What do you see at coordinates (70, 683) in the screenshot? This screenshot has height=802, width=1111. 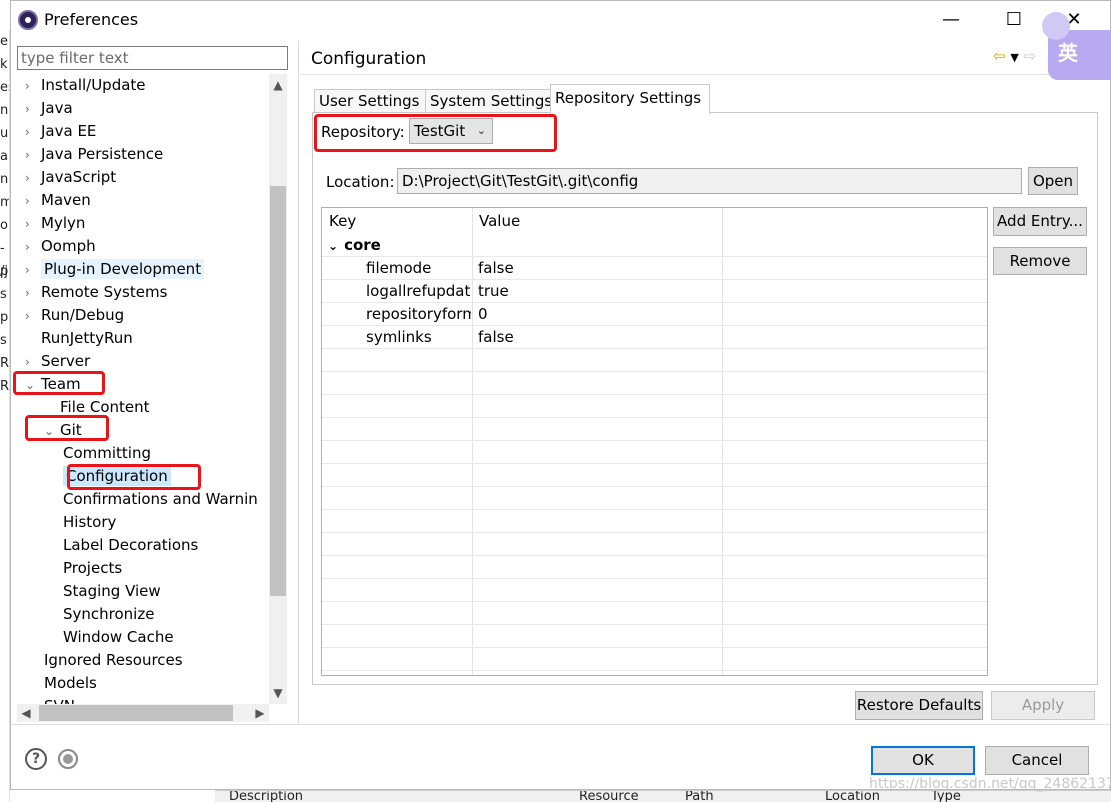 I see `tree-item-models: Models` at bounding box center [70, 683].